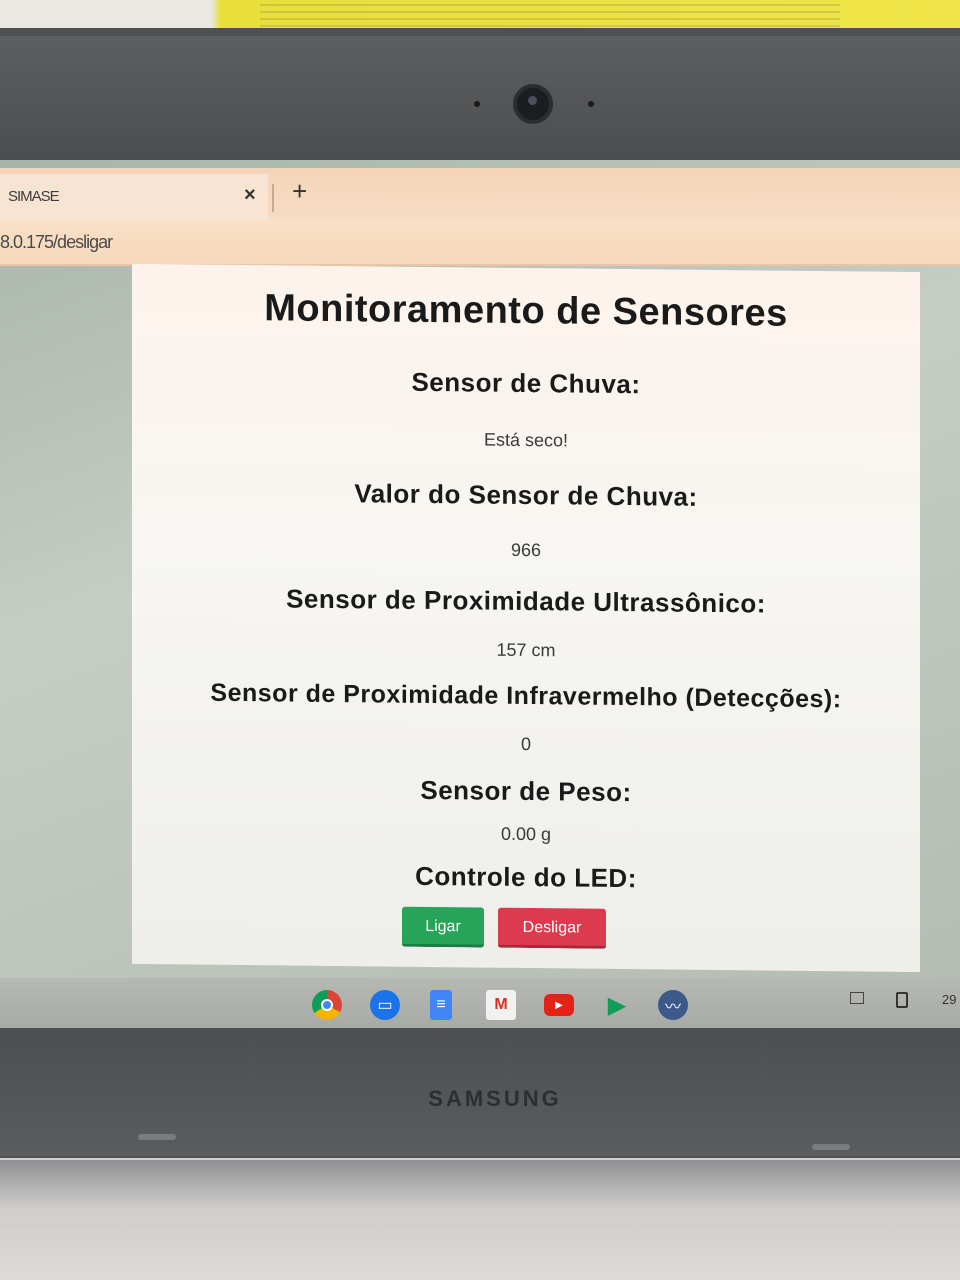 The image size is (960, 1280). I want to click on screen-capture-icon, so click(857, 998).